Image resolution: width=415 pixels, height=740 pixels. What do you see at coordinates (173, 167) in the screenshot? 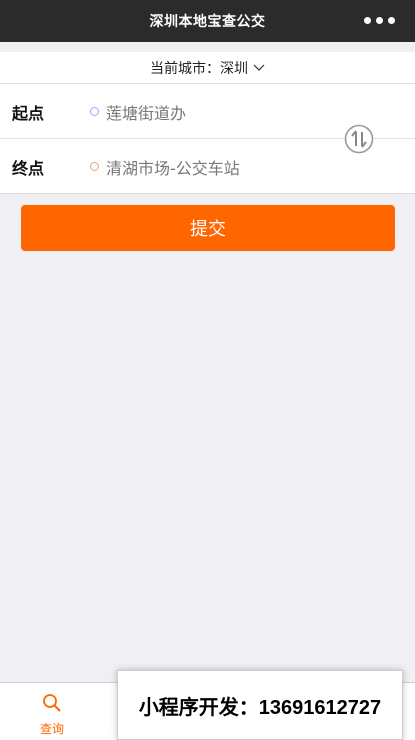
I see `end-input: 清湖市场-公交车站` at bounding box center [173, 167].